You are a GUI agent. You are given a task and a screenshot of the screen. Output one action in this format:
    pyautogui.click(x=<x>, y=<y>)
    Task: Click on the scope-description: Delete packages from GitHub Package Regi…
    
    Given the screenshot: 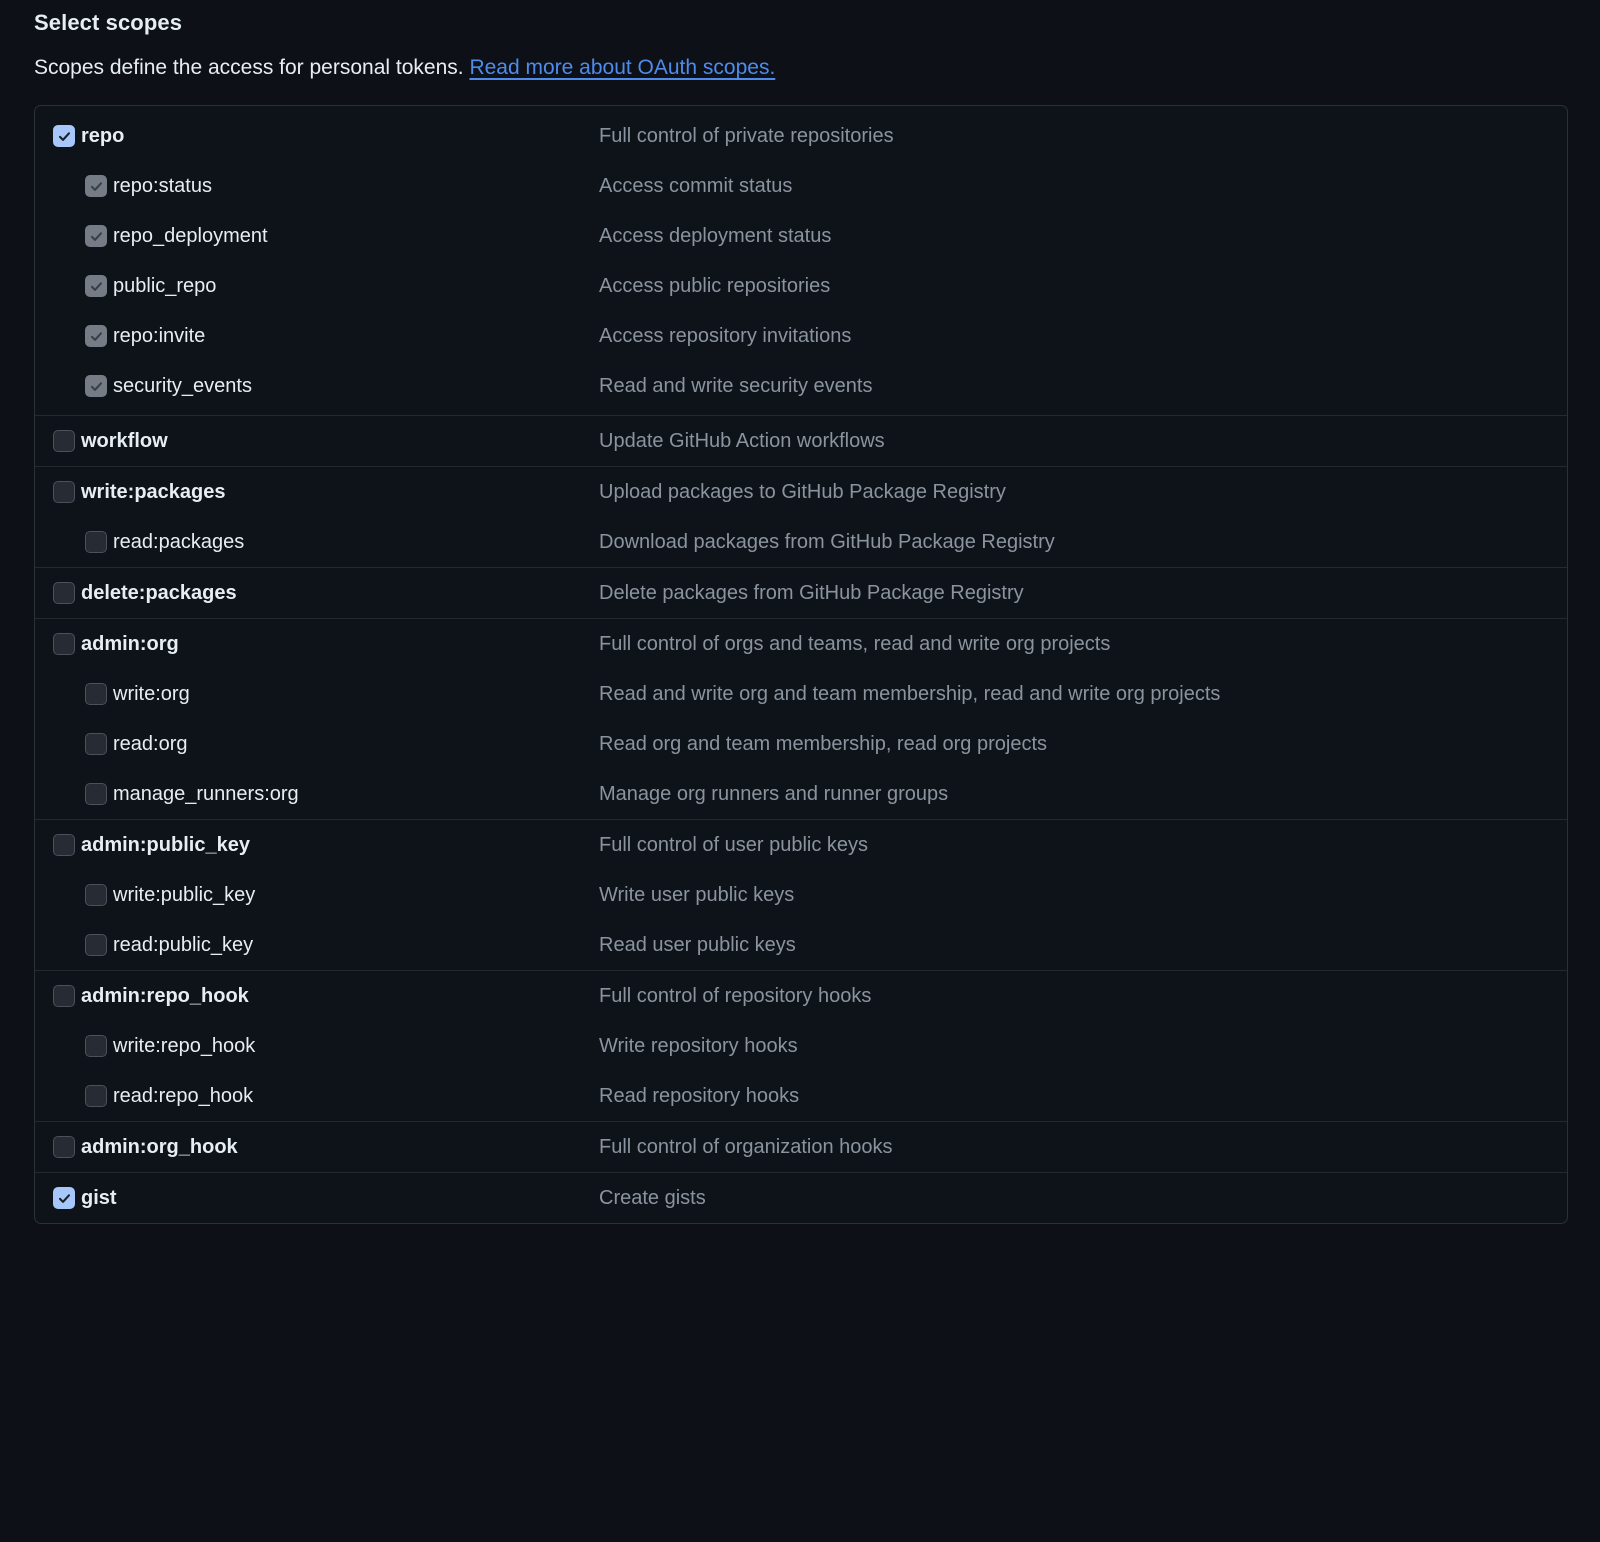 What is the action you would take?
    pyautogui.click(x=811, y=593)
    